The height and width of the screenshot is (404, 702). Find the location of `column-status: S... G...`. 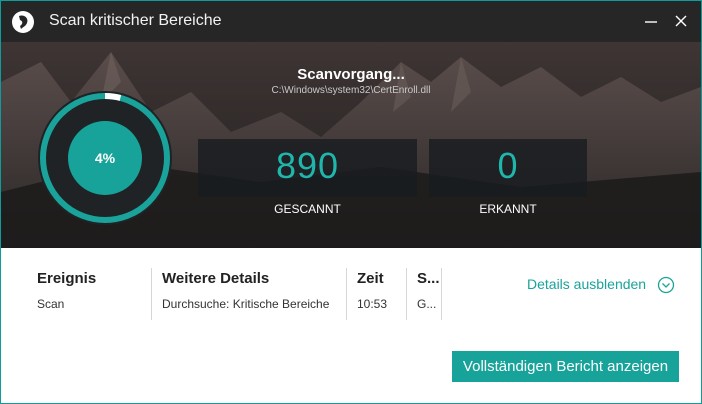

column-status: S... G... is located at coordinates (428, 290).